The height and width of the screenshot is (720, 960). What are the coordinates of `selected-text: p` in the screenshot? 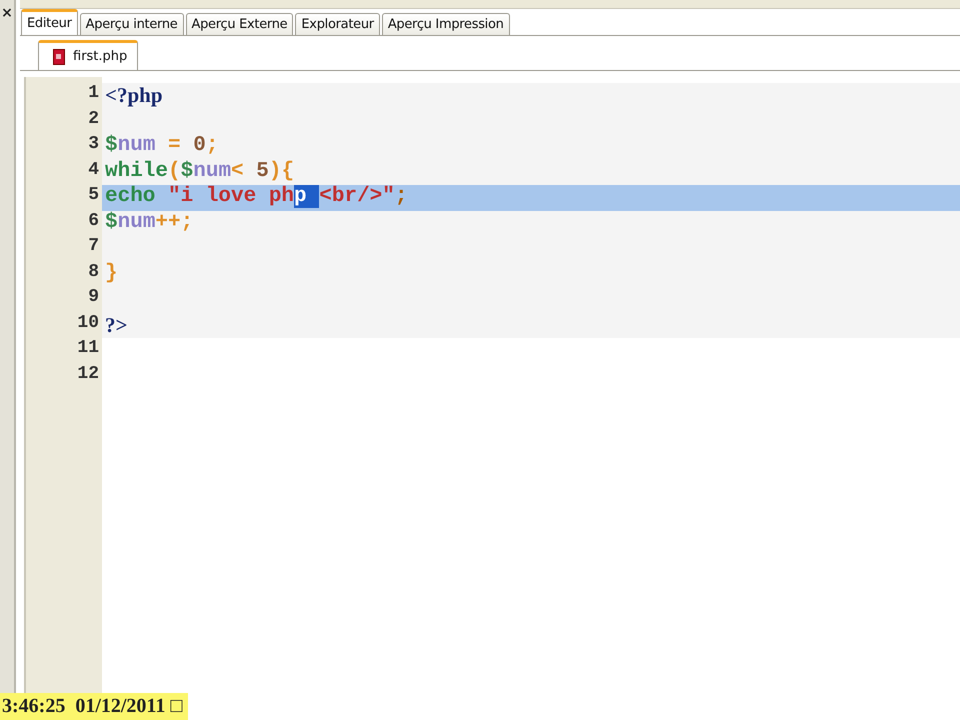 It's located at (307, 196).